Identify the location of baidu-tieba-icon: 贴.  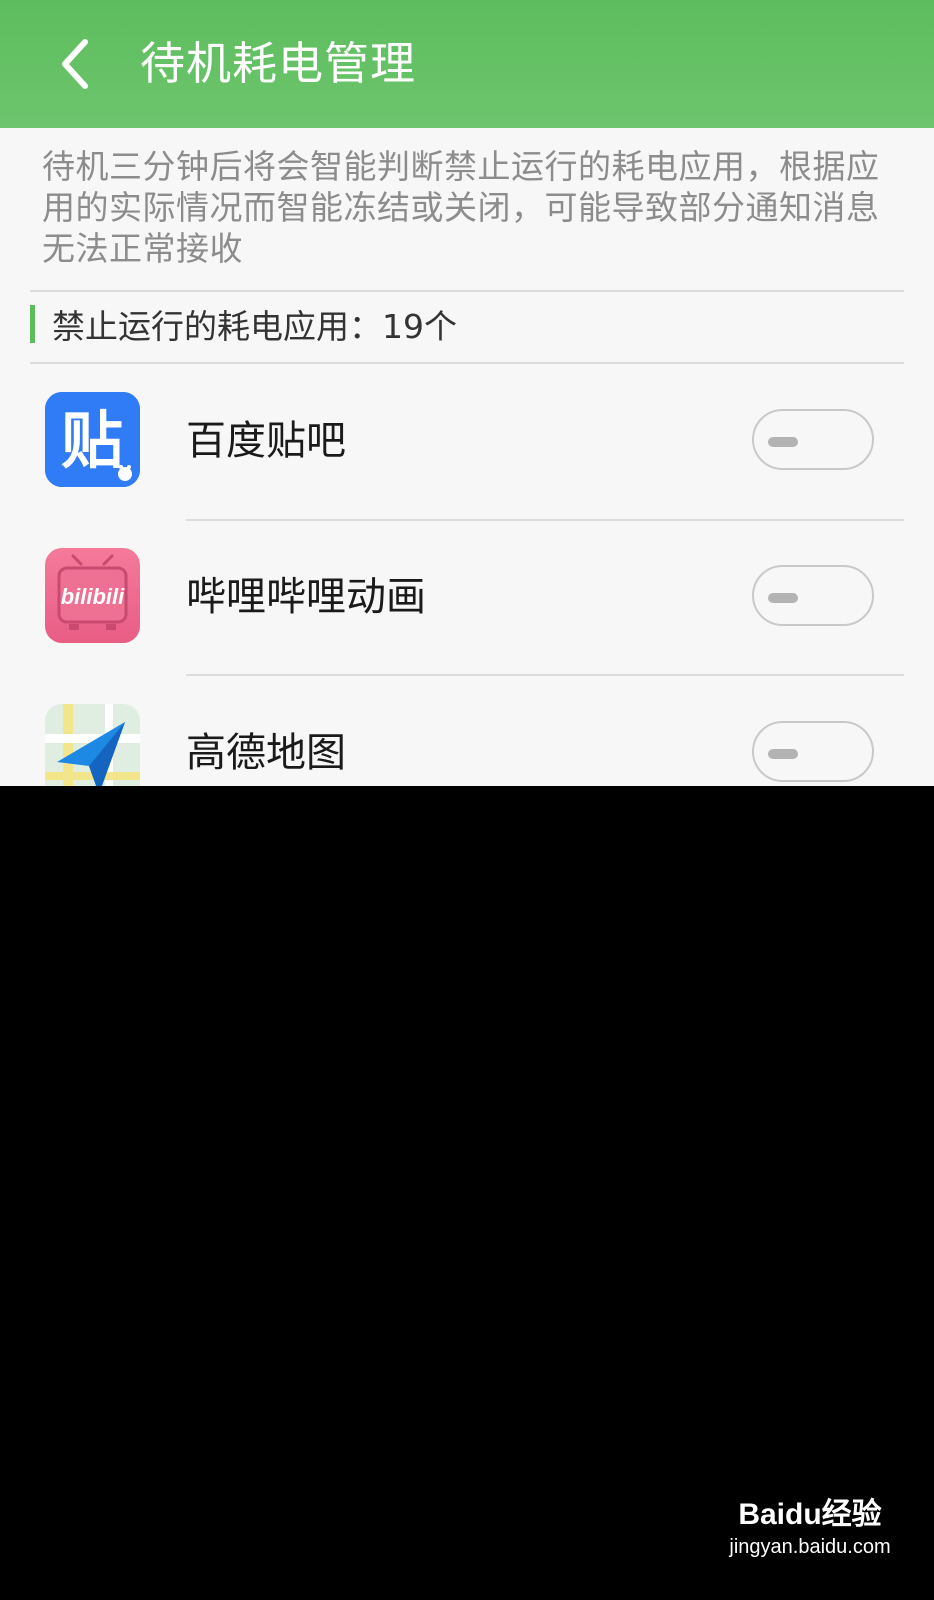
(92, 439).